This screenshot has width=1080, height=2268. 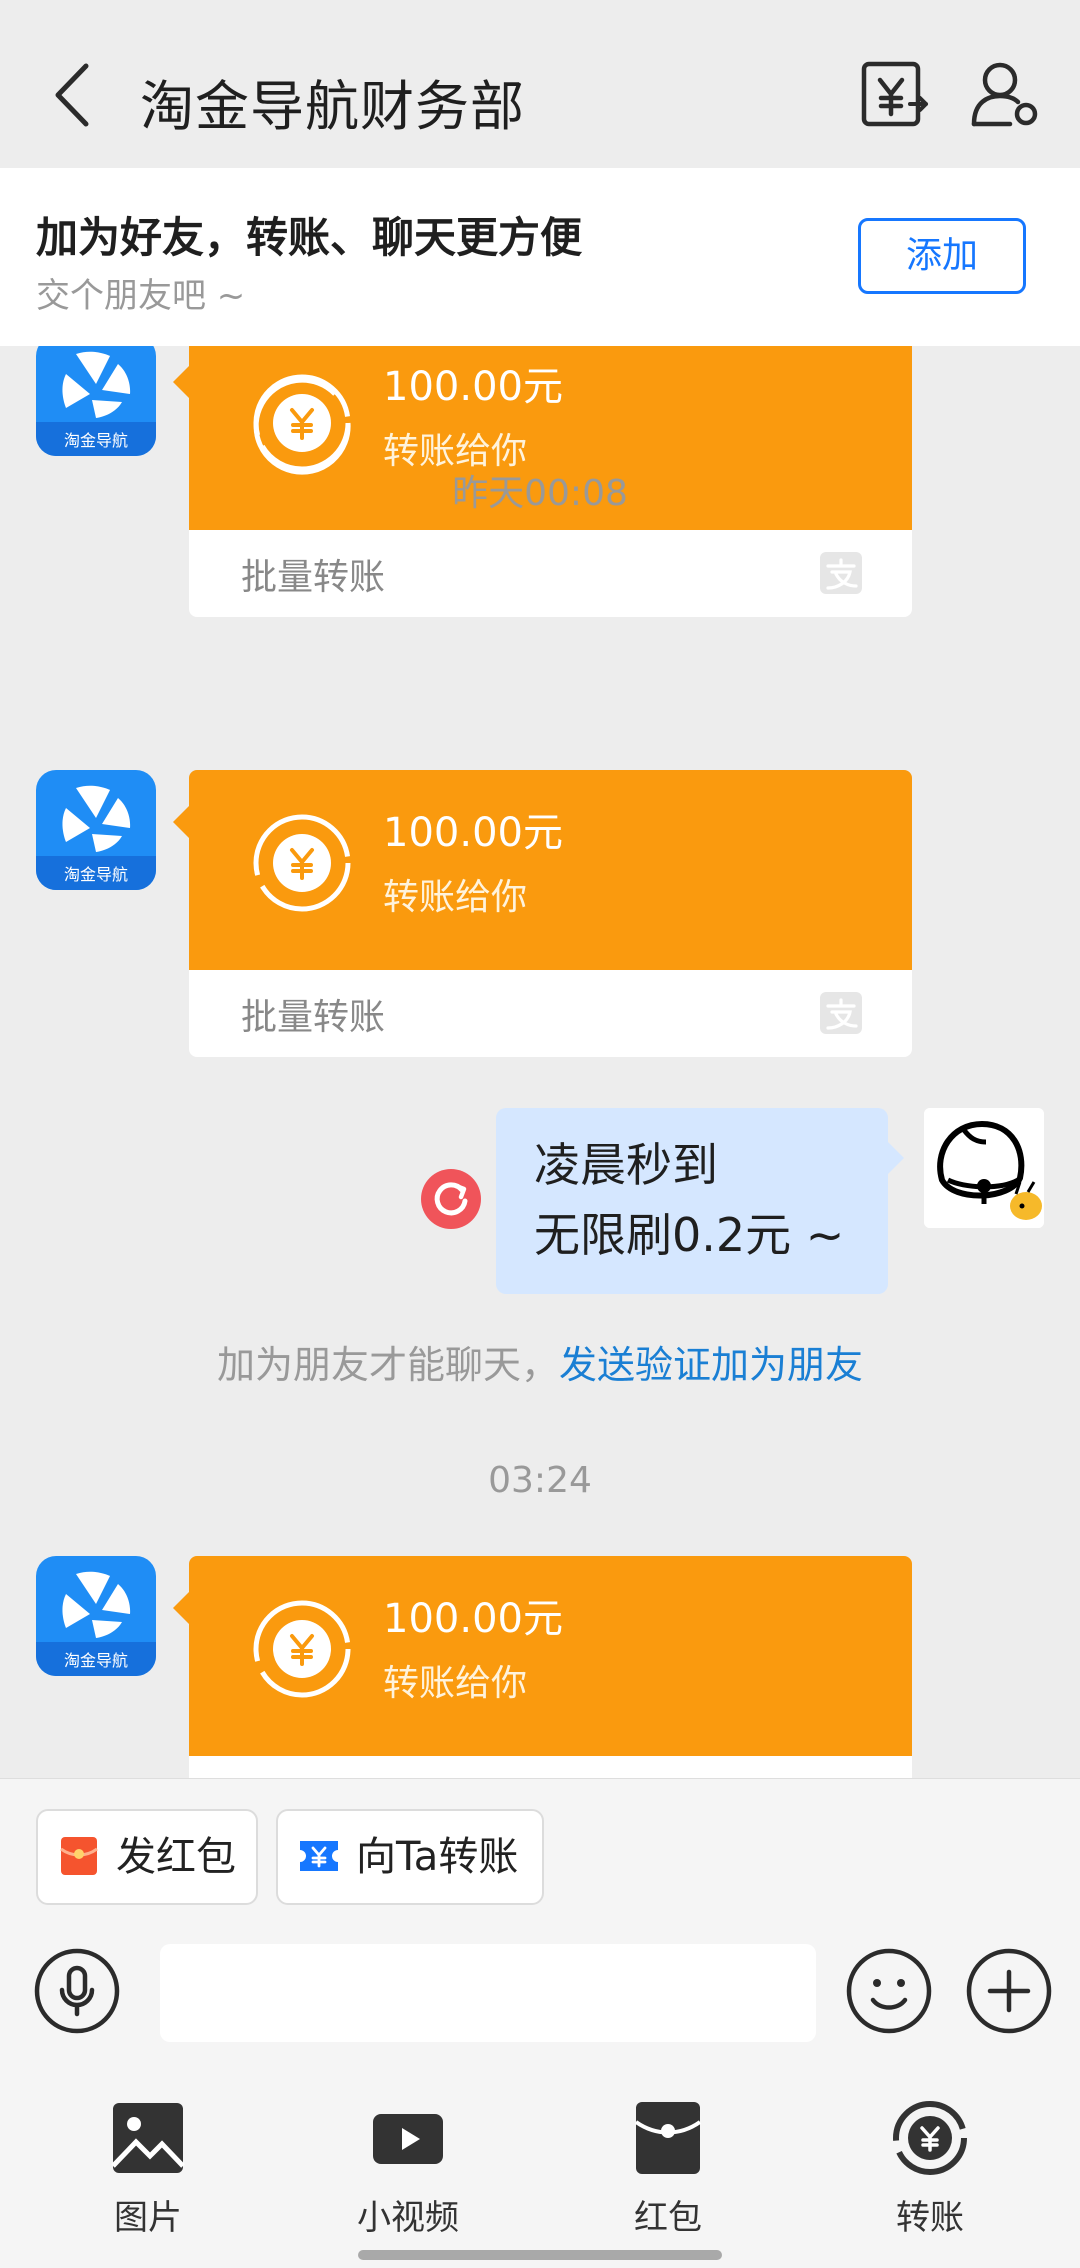 I want to click on transfer-to-ta-button: 向Ta转账, so click(x=410, y=1857).